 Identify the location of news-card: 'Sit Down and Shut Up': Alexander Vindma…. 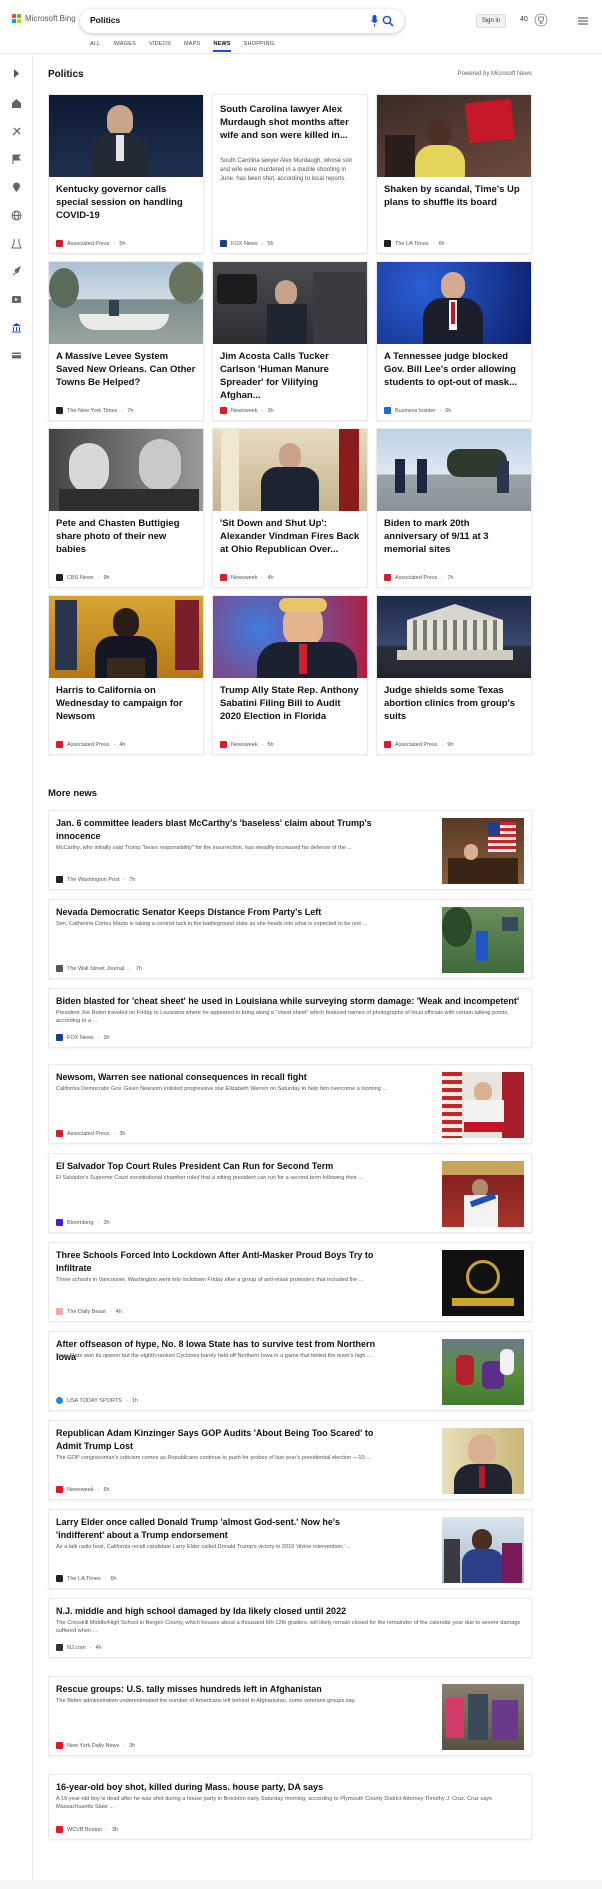
(290, 508).